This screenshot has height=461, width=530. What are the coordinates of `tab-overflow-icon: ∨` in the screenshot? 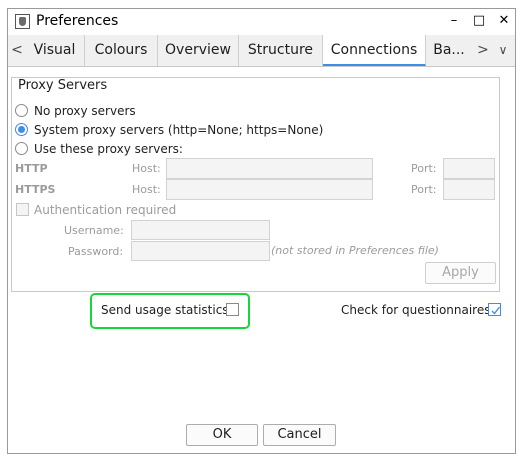 It's located at (503, 50).